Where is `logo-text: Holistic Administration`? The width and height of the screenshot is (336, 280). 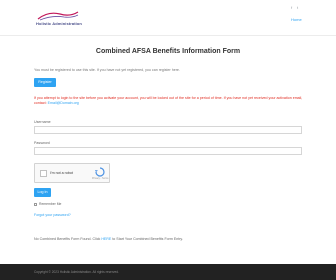
logo-text: Holistic Administration is located at coordinates (59, 23).